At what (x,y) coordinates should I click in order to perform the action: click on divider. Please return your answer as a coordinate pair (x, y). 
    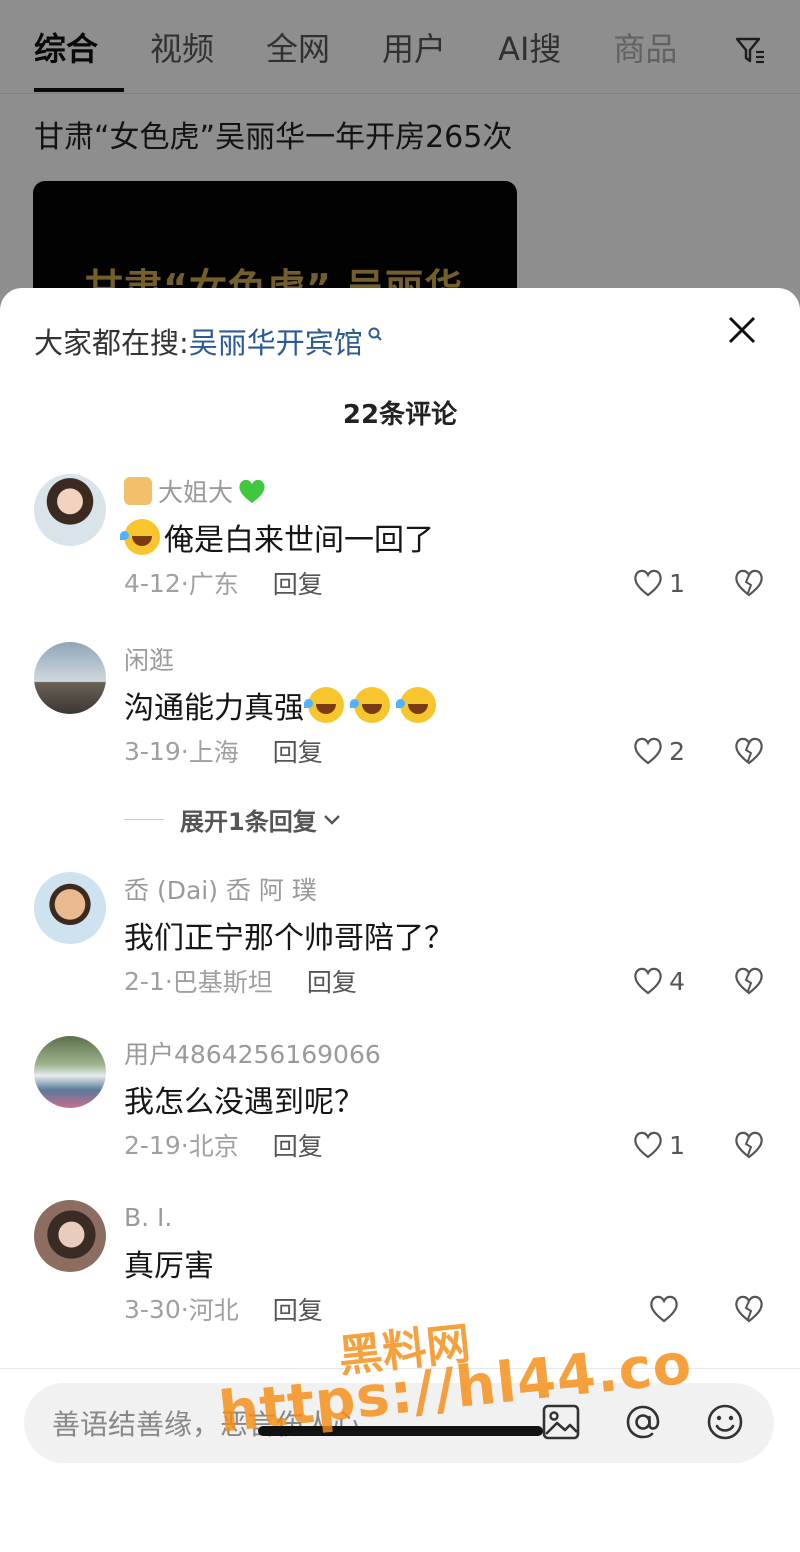
    Looking at the image, I should click on (144, 819).